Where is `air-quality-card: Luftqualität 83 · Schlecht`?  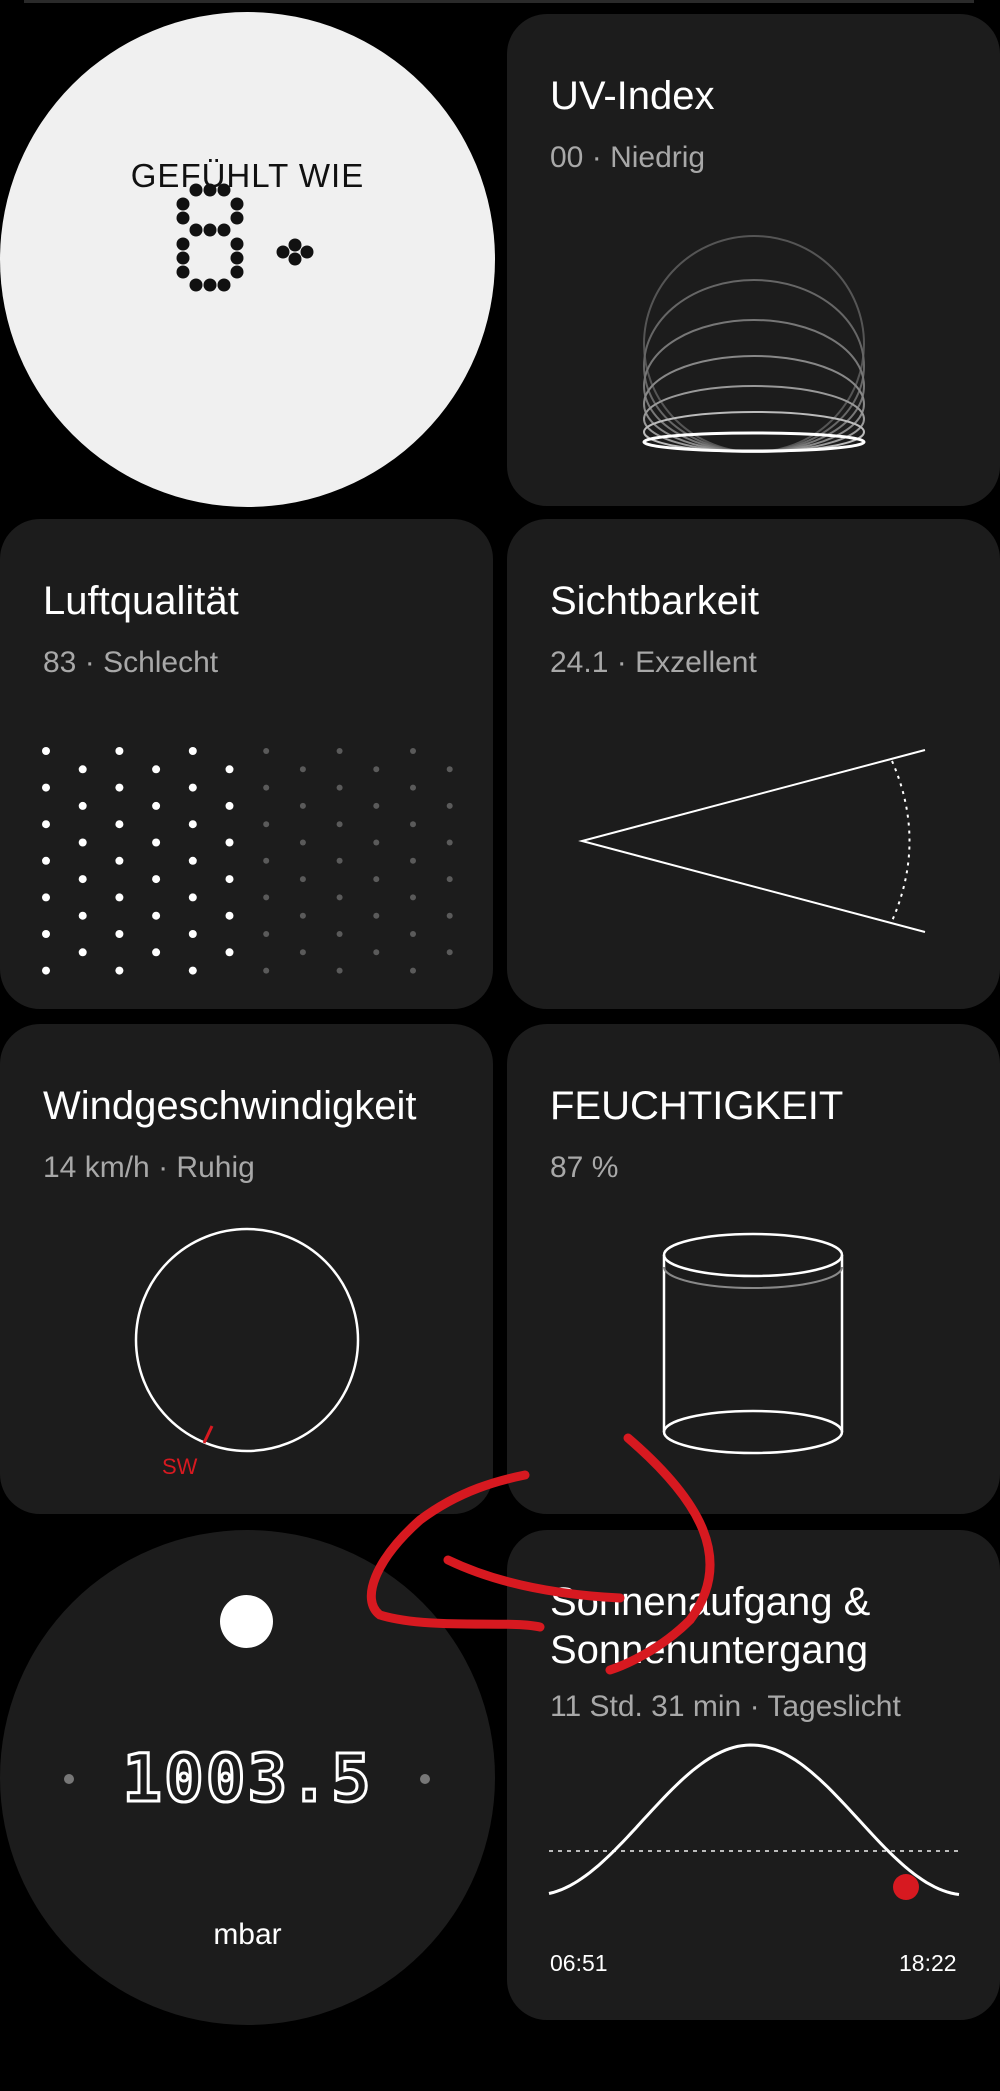 air-quality-card: Luftqualität 83 · Schlecht is located at coordinates (246, 764).